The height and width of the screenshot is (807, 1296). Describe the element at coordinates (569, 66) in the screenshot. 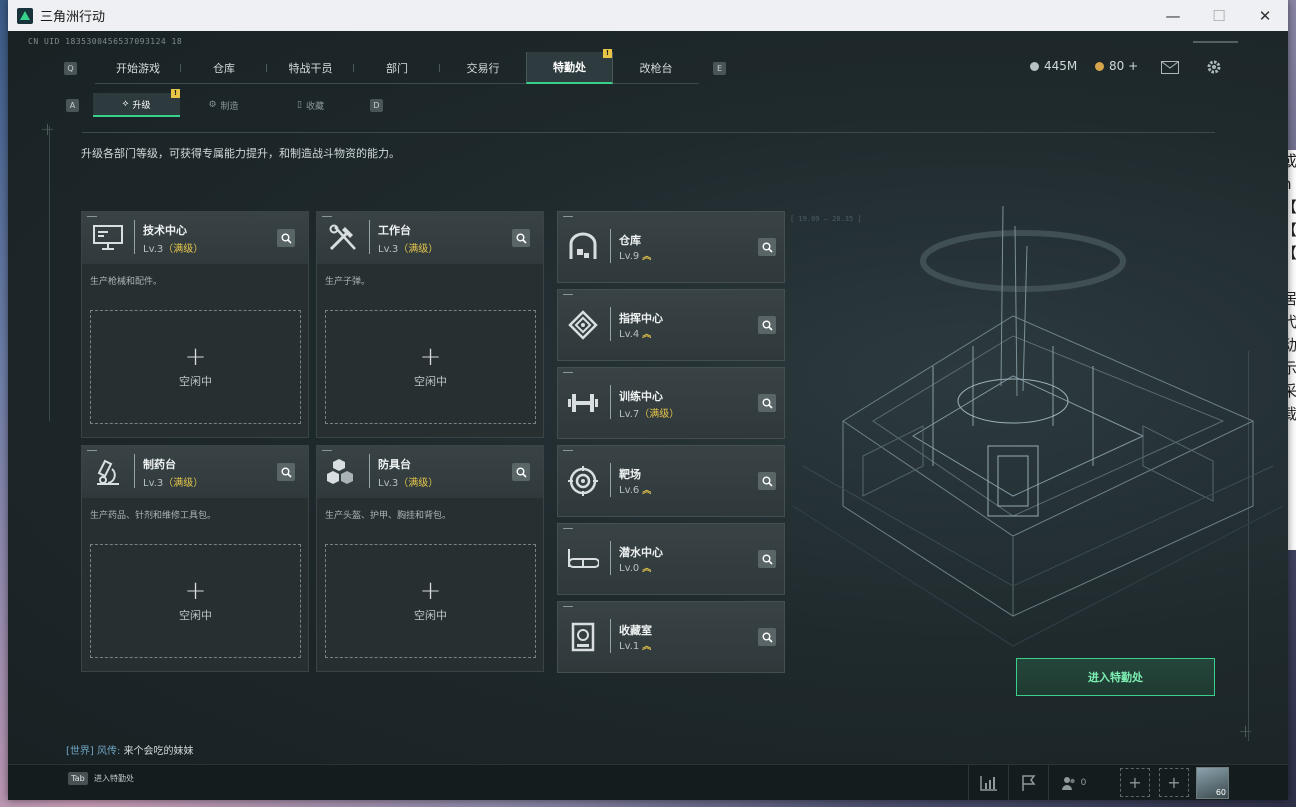

I see `tab-special-ops: 特勤处!` at that location.